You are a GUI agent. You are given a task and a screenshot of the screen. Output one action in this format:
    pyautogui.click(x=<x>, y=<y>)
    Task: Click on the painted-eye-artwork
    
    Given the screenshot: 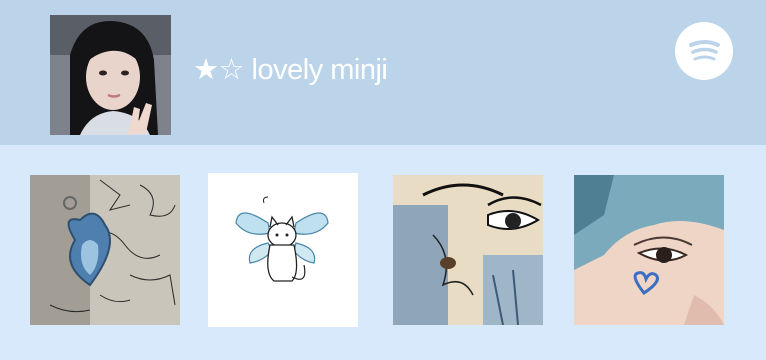 What is the action you would take?
    pyautogui.click(x=468, y=250)
    